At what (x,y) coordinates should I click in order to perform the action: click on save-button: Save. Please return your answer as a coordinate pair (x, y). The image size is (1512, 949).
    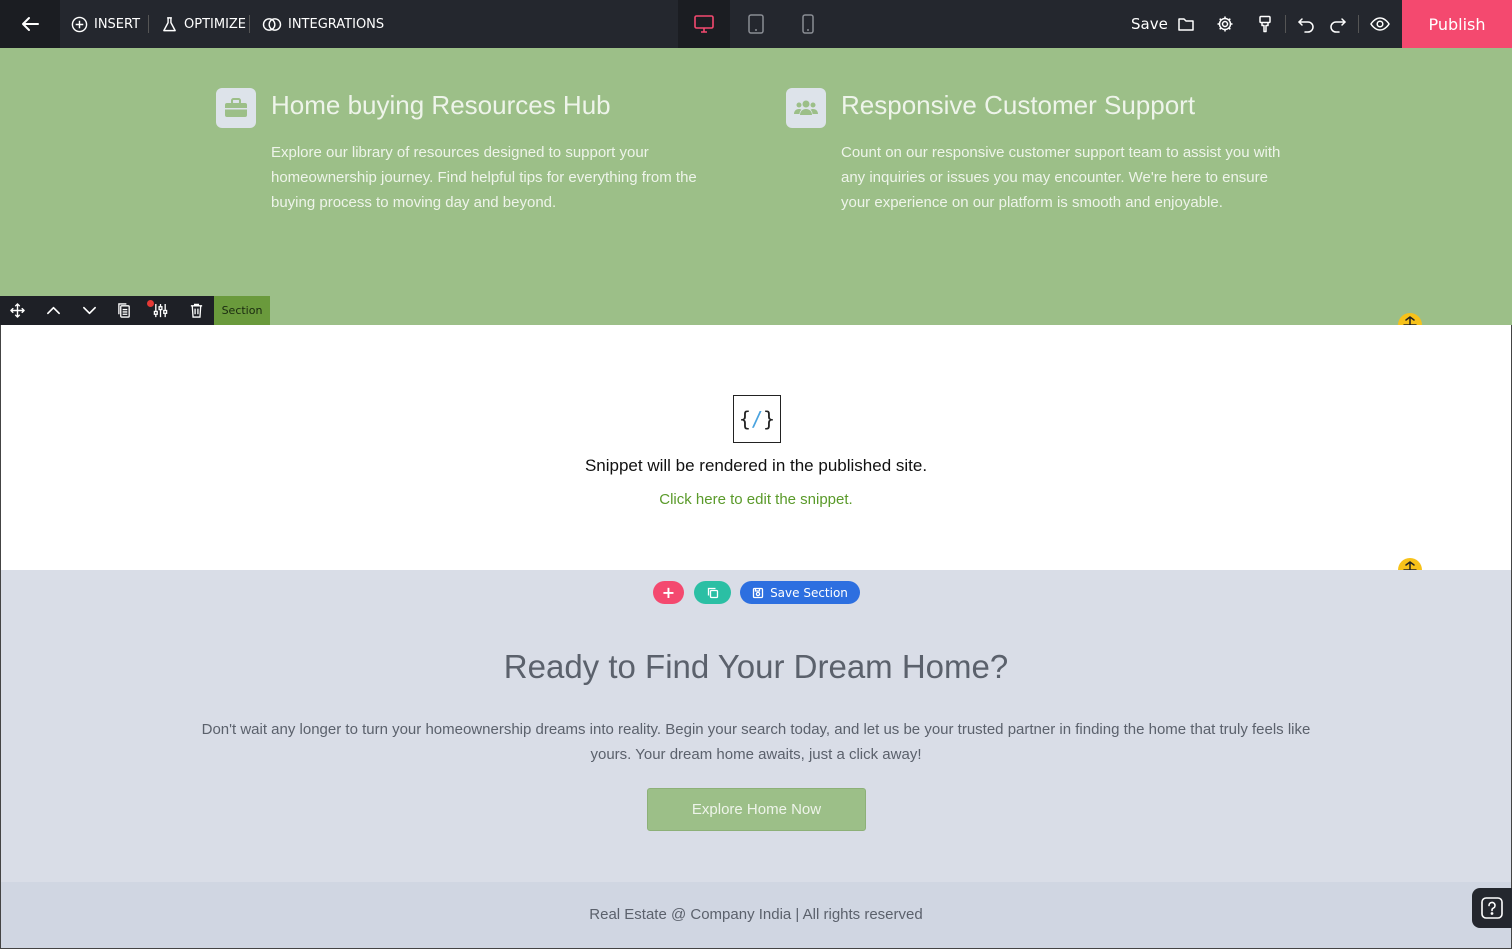
    Looking at the image, I should click on (1149, 24).